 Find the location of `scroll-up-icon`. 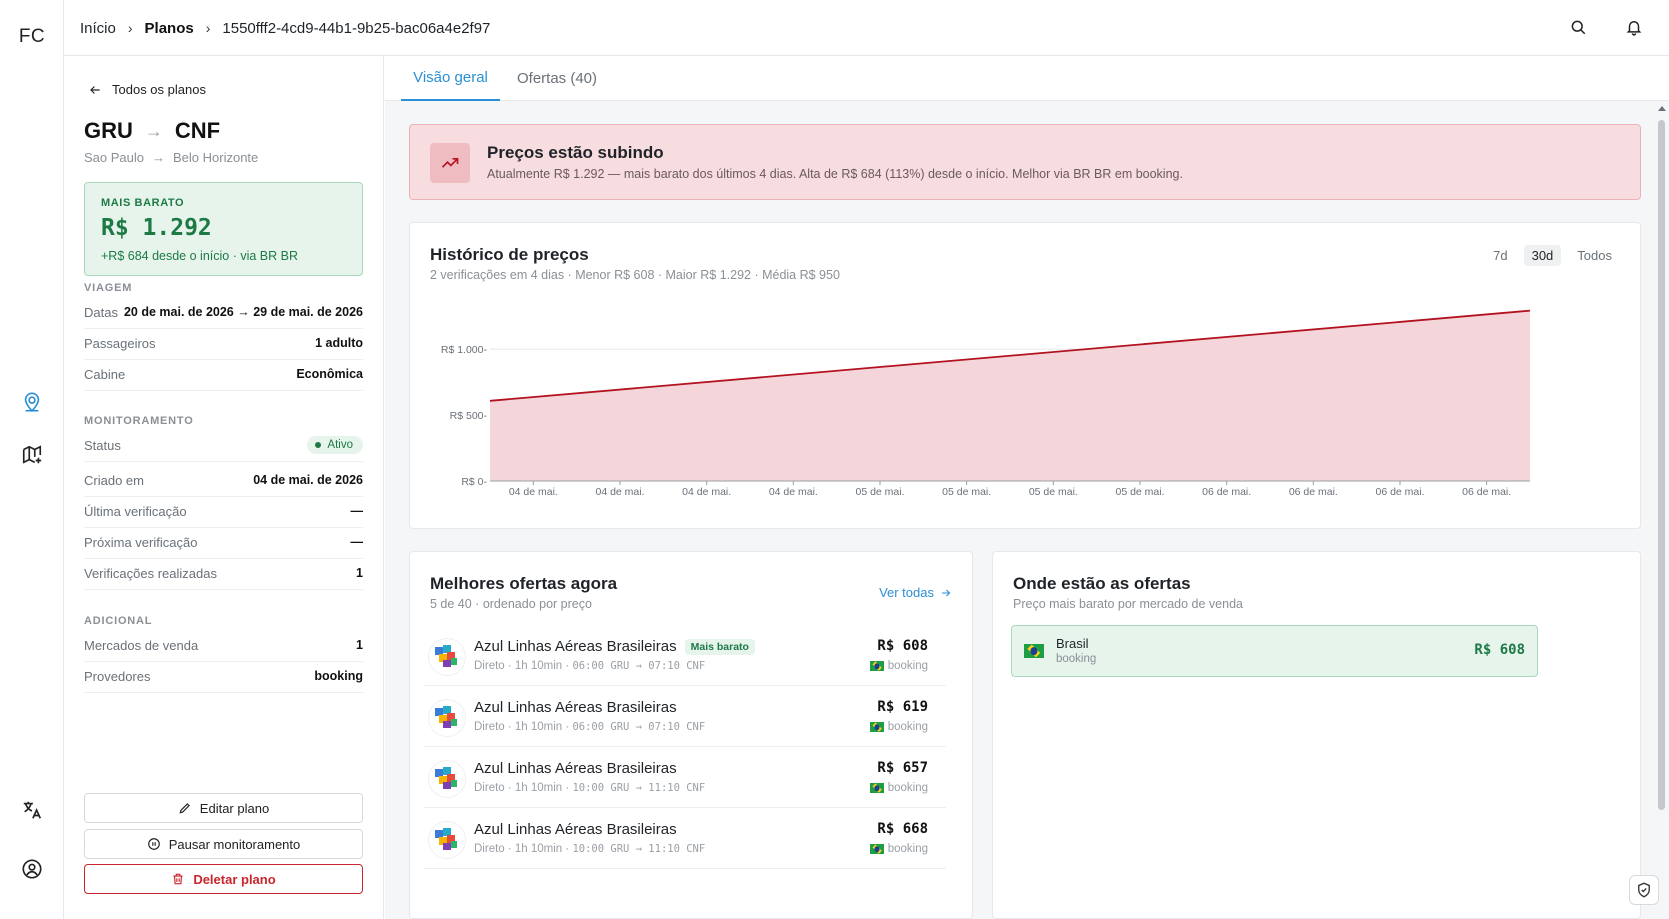

scroll-up-icon is located at coordinates (1662, 108).